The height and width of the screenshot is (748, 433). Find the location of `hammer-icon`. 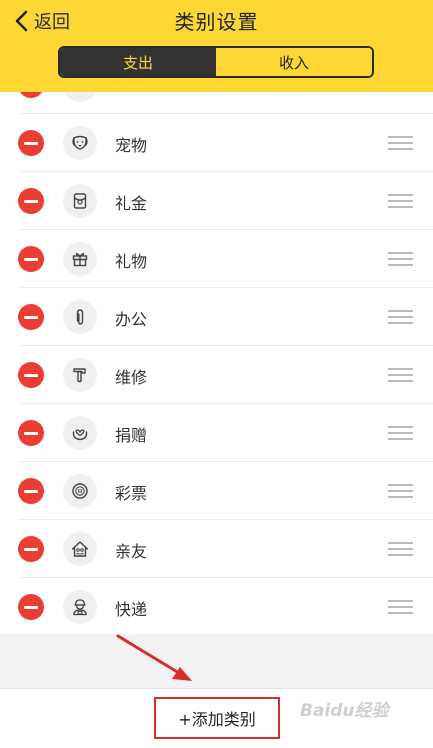

hammer-icon is located at coordinates (79, 375).